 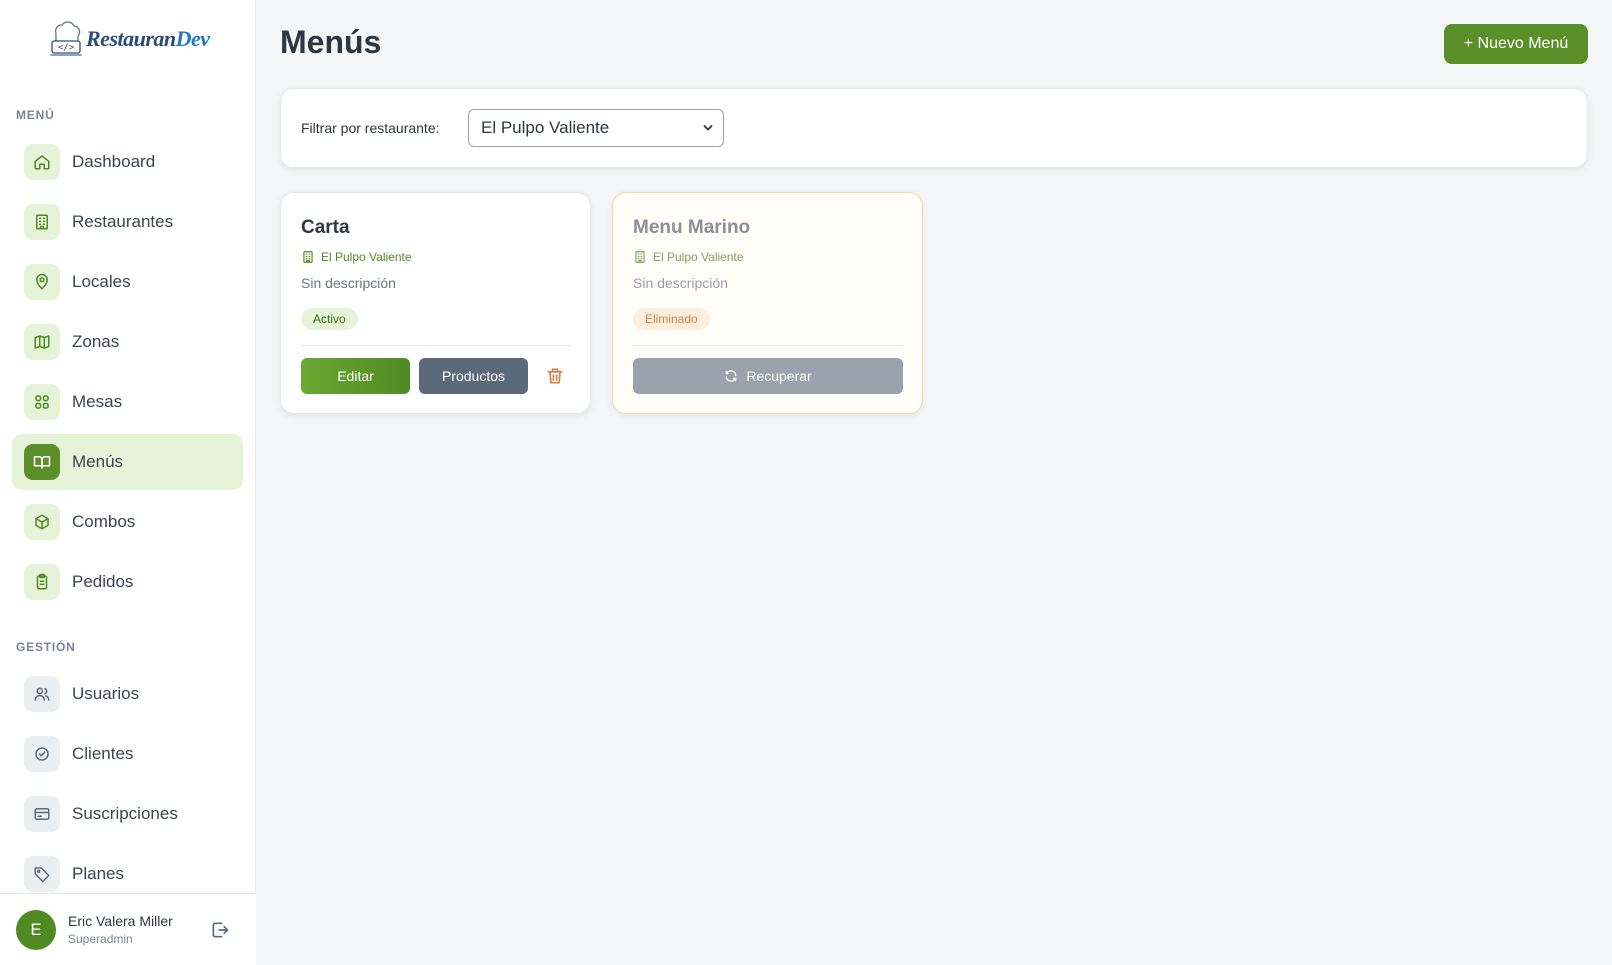 What do you see at coordinates (42, 462) in the screenshot?
I see `book-icon` at bounding box center [42, 462].